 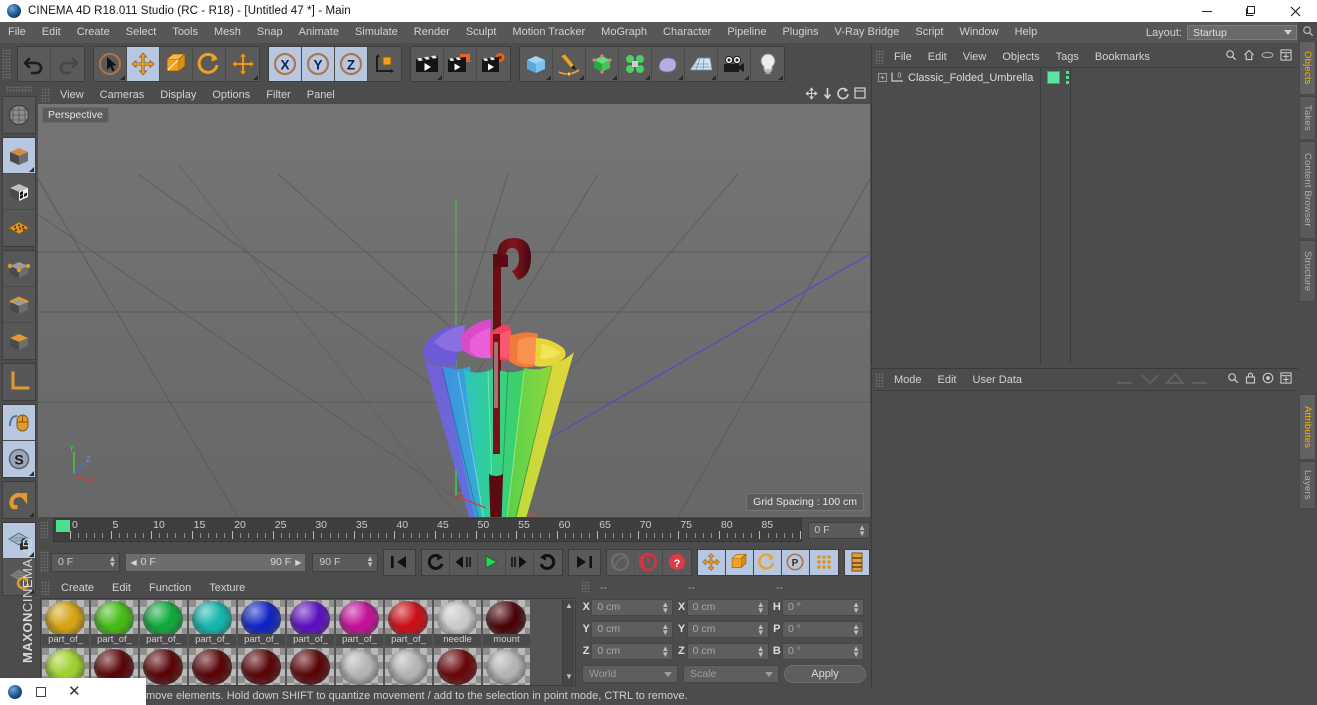 What do you see at coordinates (1122, 57) in the screenshot?
I see `object-menu-bookmarks: Bookmarks` at bounding box center [1122, 57].